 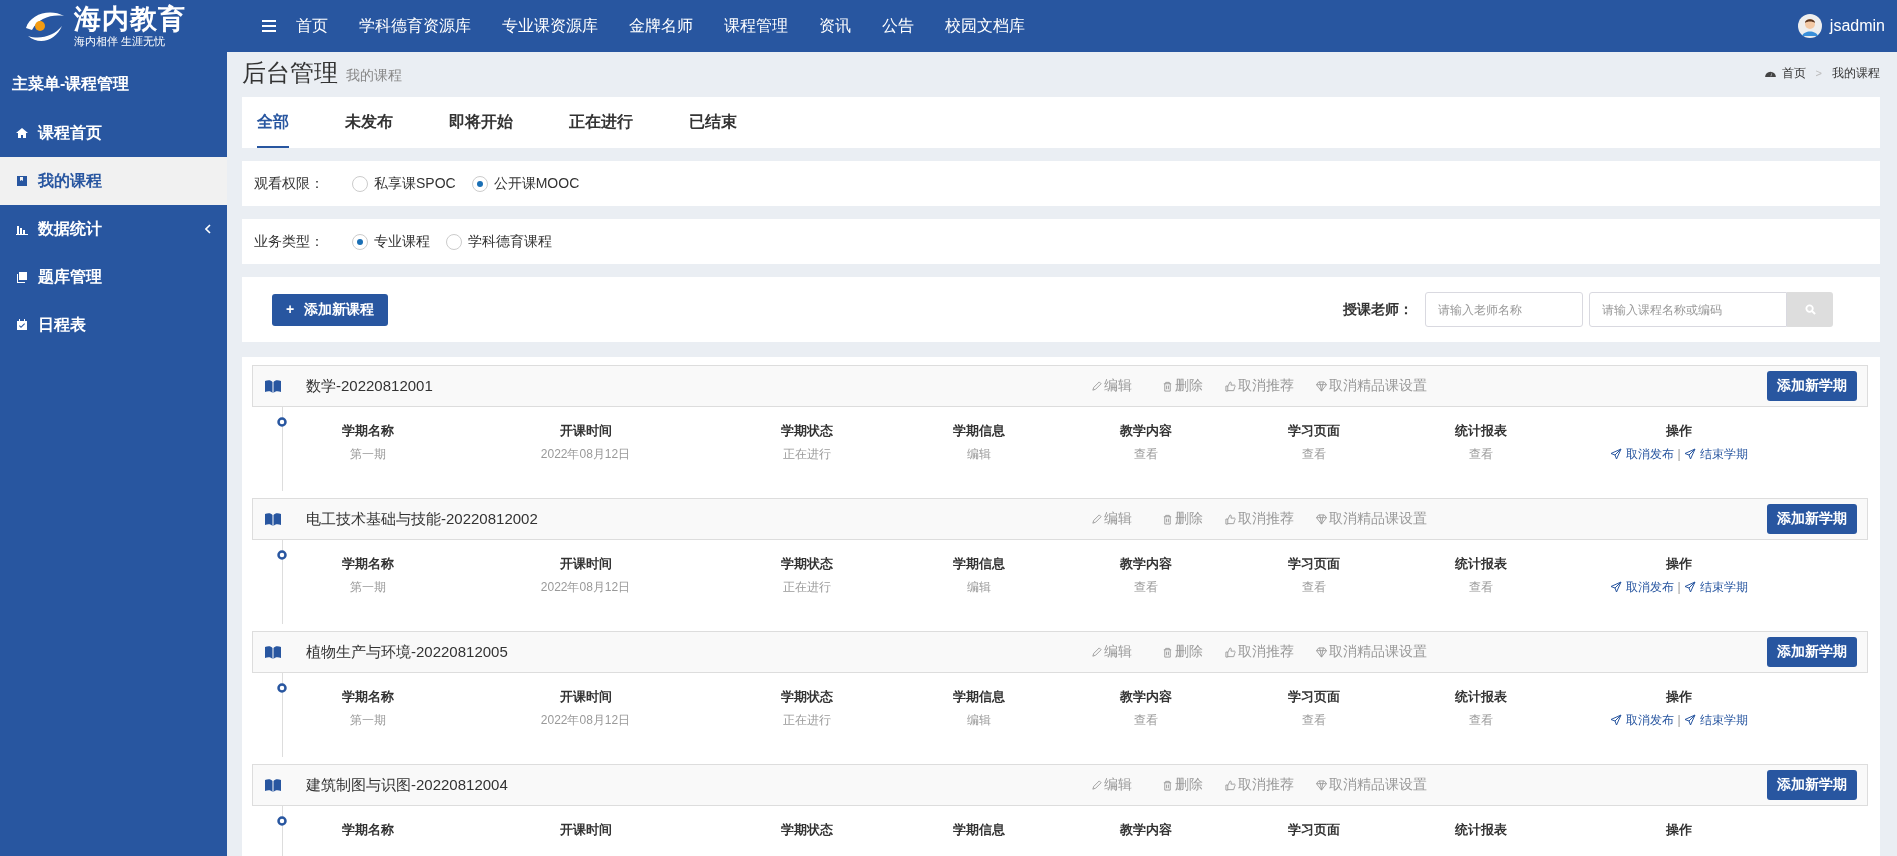 What do you see at coordinates (1793, 73) in the screenshot?
I see `breadcrumb-link: 首页` at bounding box center [1793, 73].